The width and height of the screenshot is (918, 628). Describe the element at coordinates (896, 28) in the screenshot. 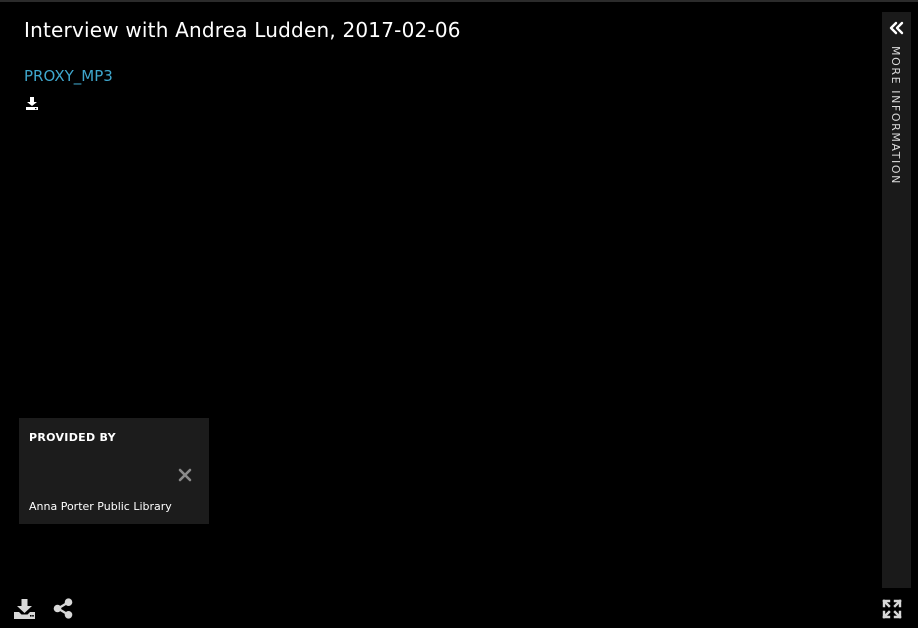

I see `double-chevron-left-icon` at that location.